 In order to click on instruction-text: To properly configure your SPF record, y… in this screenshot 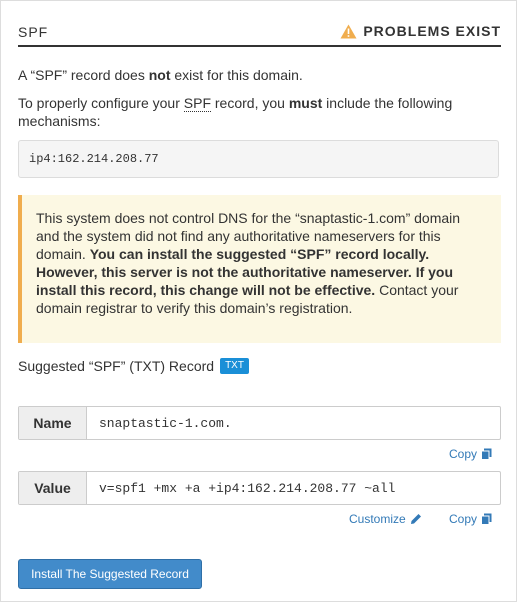, I will do `click(259, 112)`.